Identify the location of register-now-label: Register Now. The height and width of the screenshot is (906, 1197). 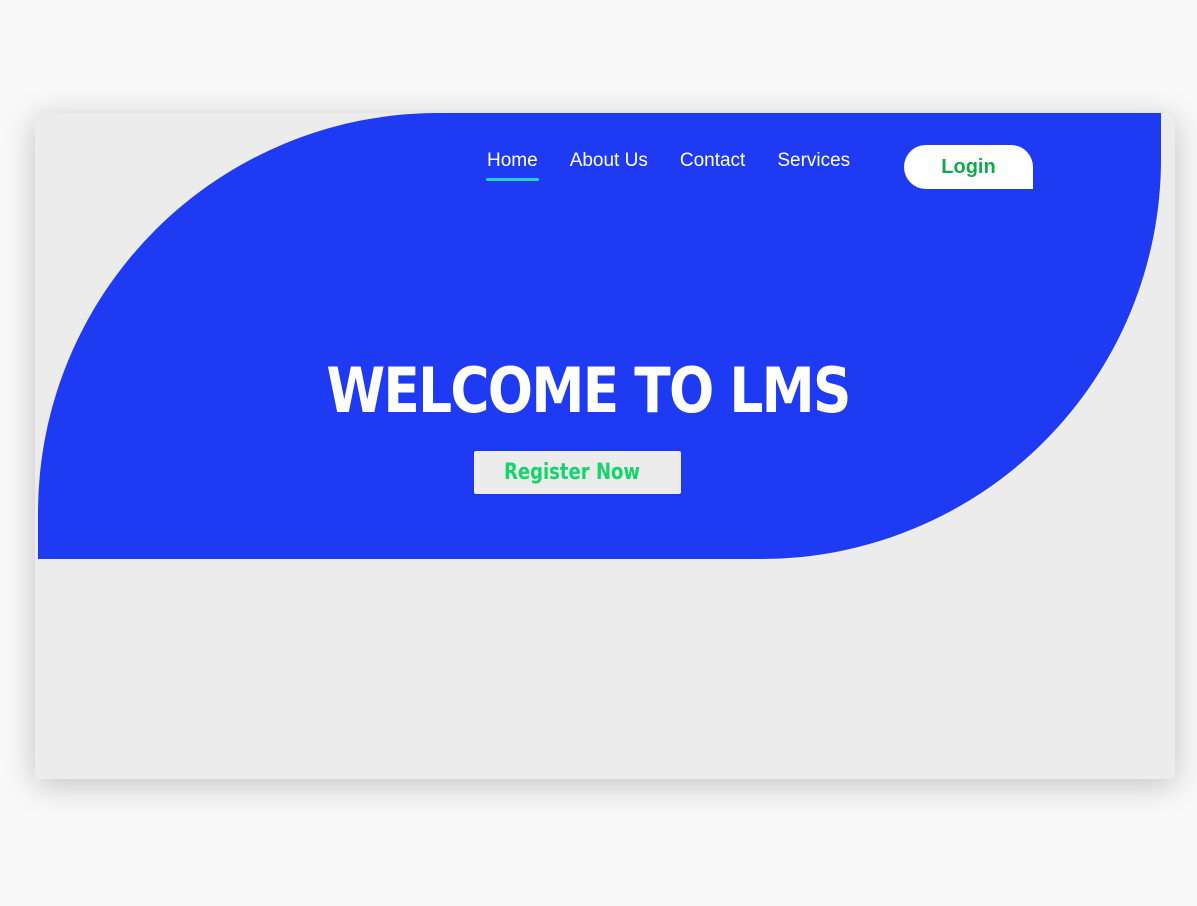
(572, 472).